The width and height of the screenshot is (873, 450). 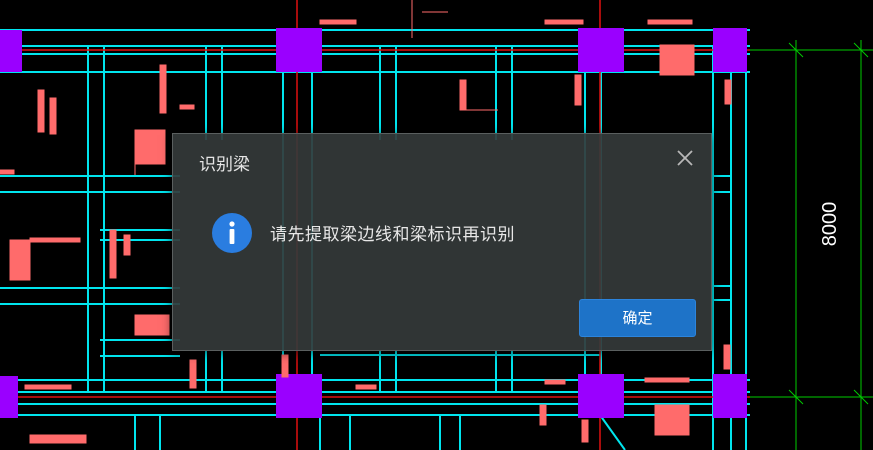 What do you see at coordinates (232, 233) in the screenshot?
I see `info-icon` at bounding box center [232, 233].